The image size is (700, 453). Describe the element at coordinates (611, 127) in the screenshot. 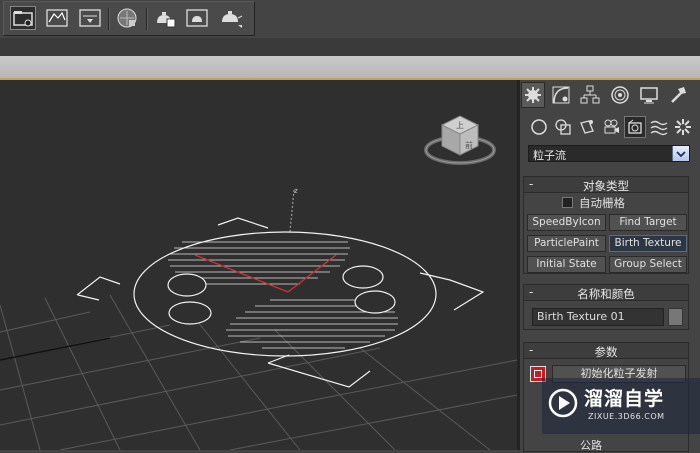

I see `cameras-subcategory-icon` at that location.